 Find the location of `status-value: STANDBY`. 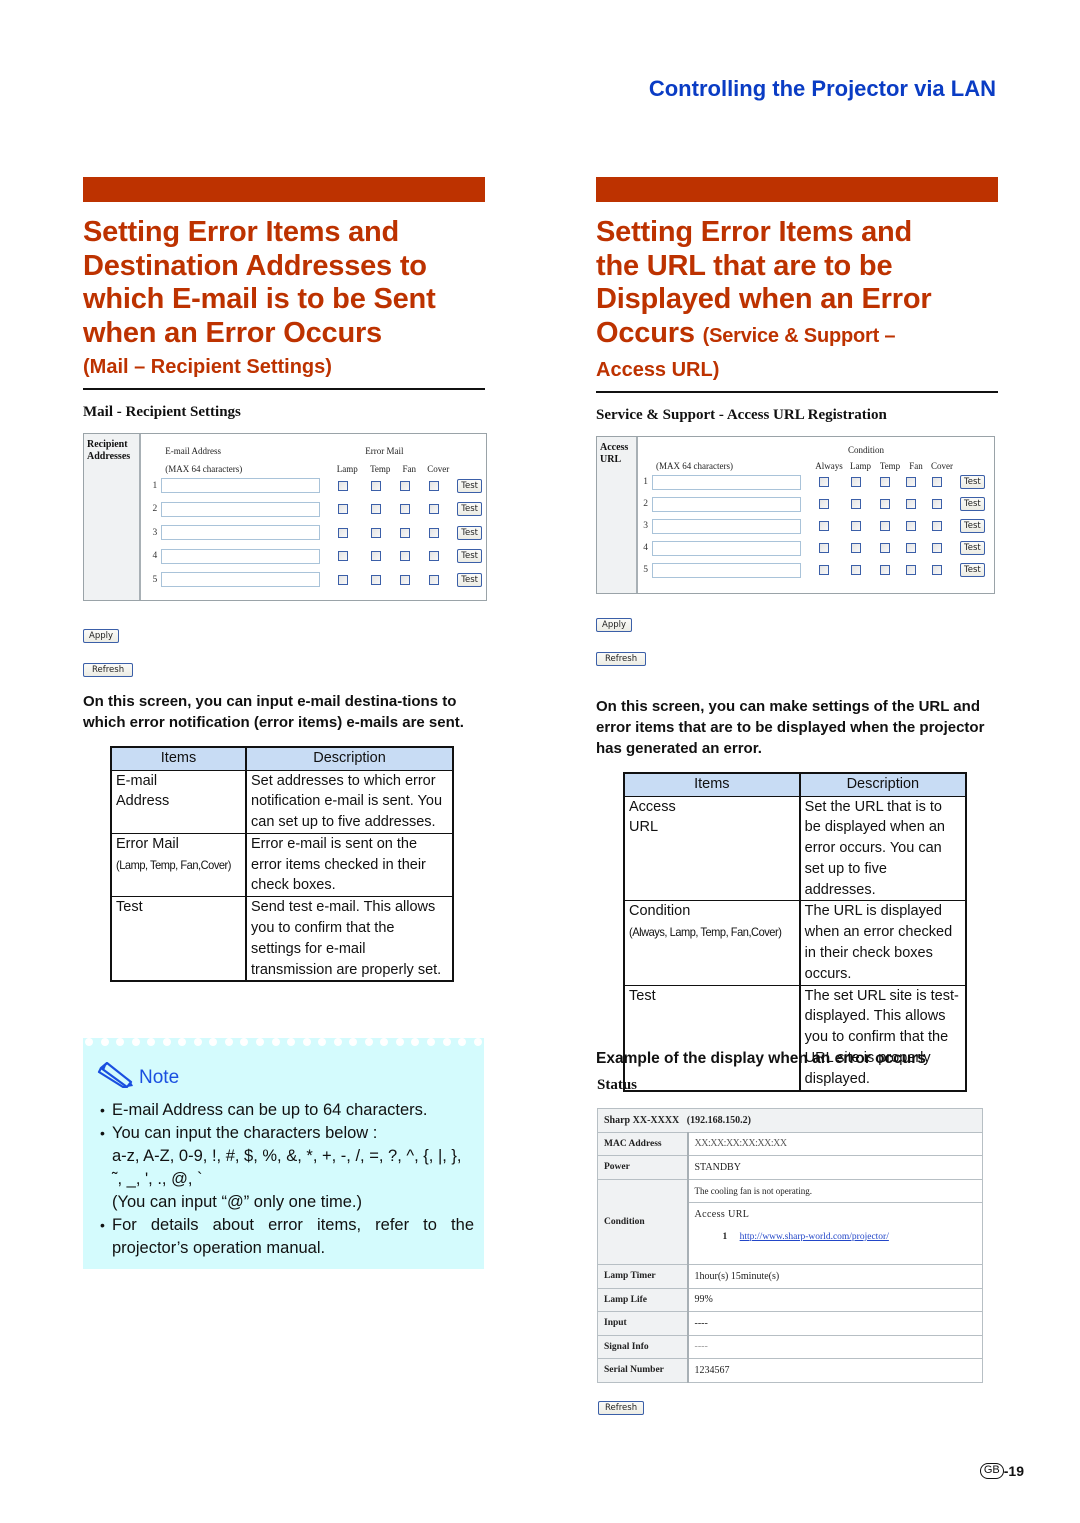

status-value: STANDBY is located at coordinates (835, 1167).